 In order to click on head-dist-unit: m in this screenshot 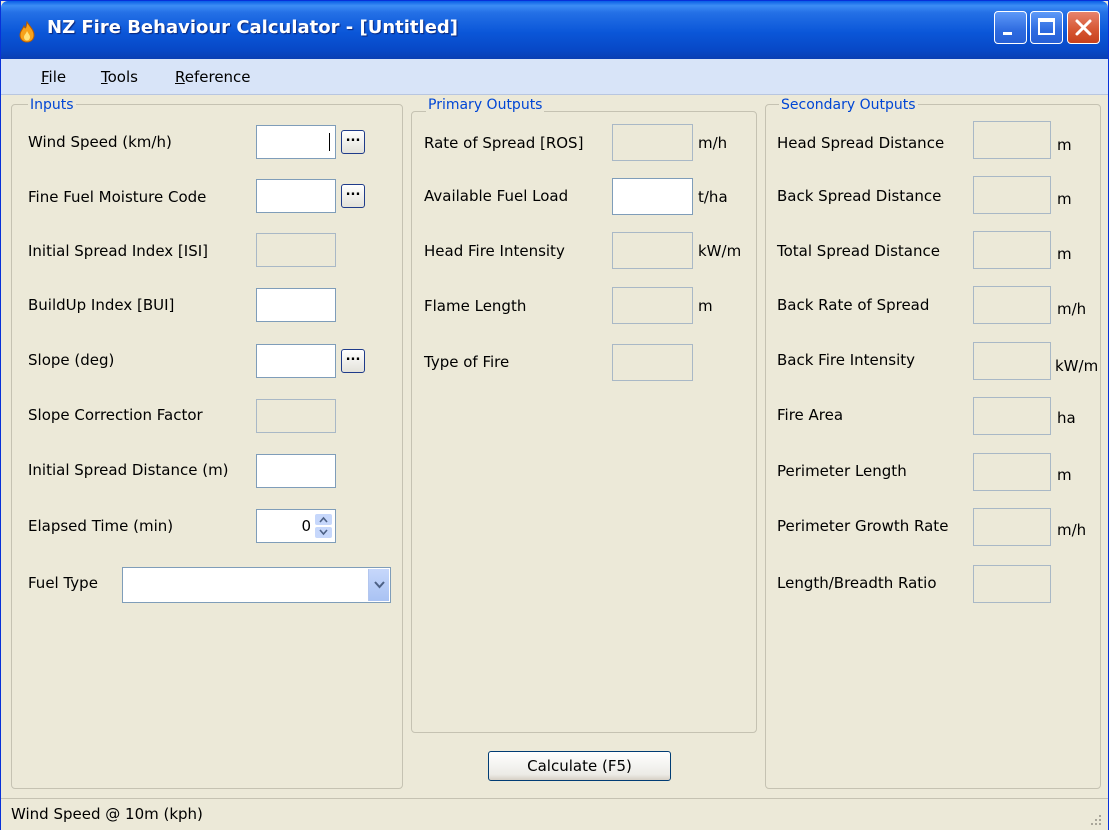, I will do `click(1064, 145)`.